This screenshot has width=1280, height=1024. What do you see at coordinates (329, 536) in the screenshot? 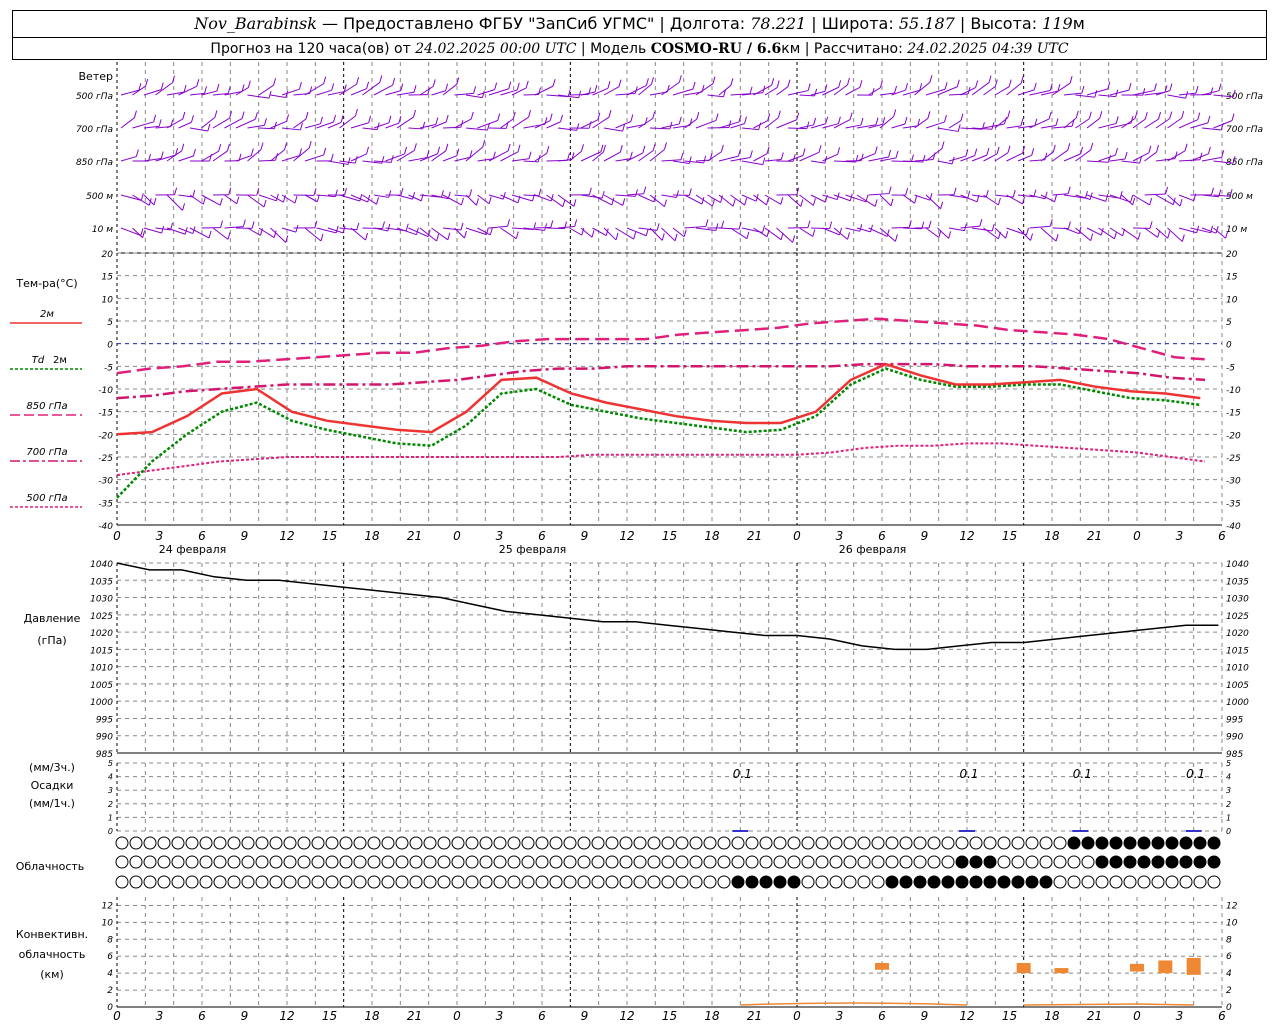
I see `x-tick-label: 15` at bounding box center [329, 536].